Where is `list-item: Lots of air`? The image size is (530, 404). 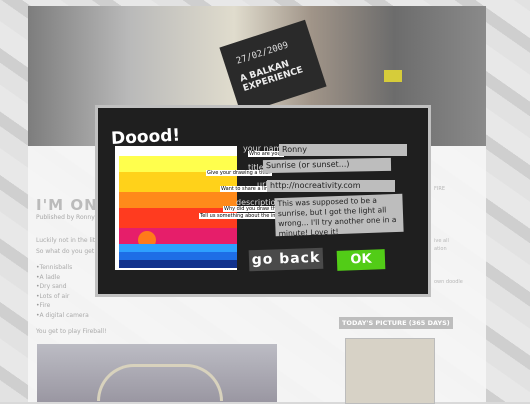
list-item: Lots of air is located at coordinates (62, 298).